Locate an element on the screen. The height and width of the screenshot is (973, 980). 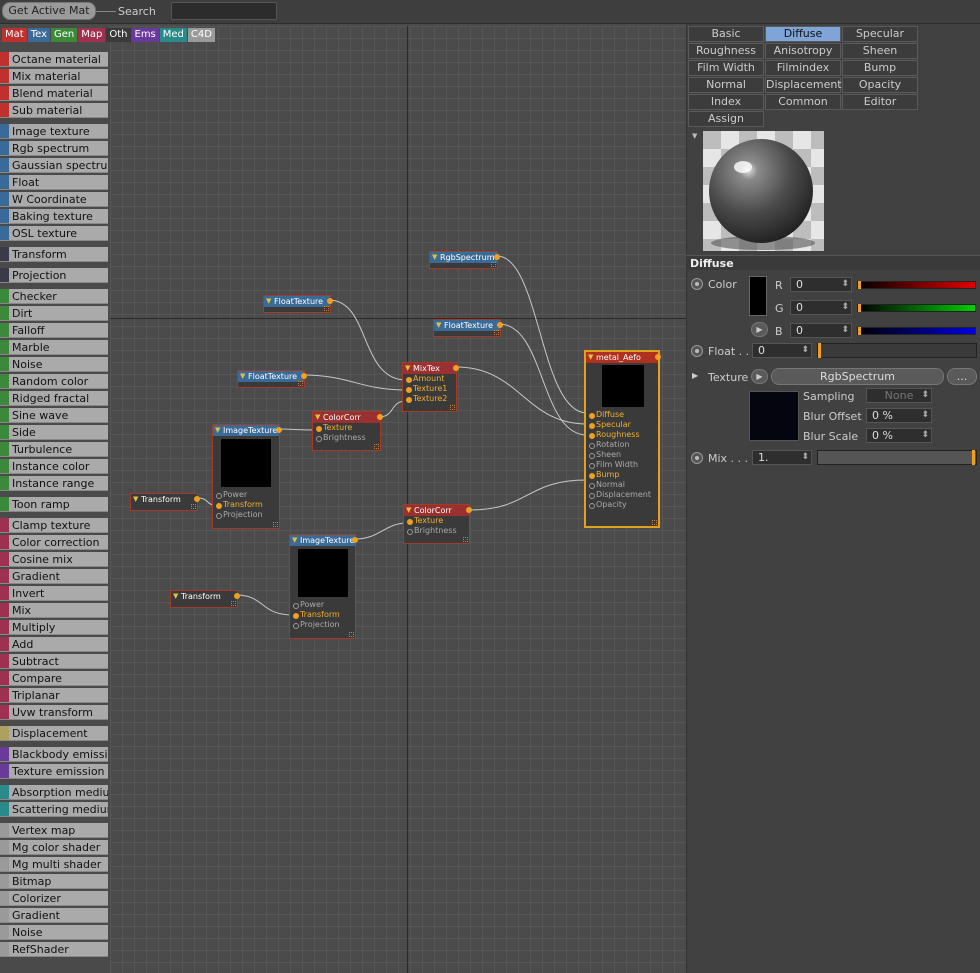
r-value-field: 0 is located at coordinates (821, 284).